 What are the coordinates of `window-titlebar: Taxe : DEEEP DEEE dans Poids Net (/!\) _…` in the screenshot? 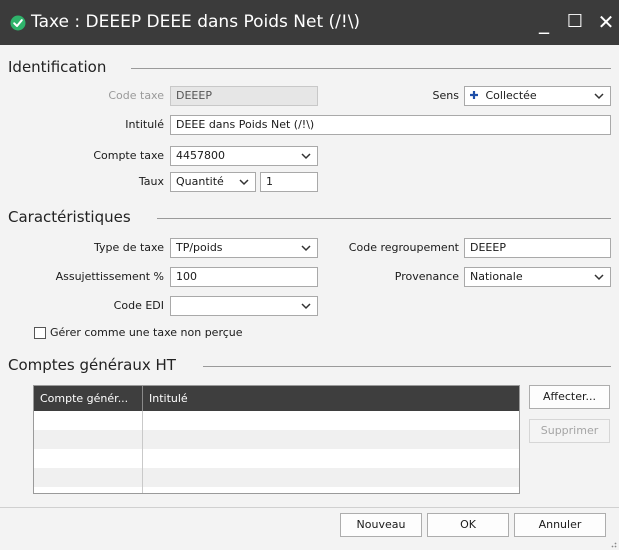 It's located at (309, 22).